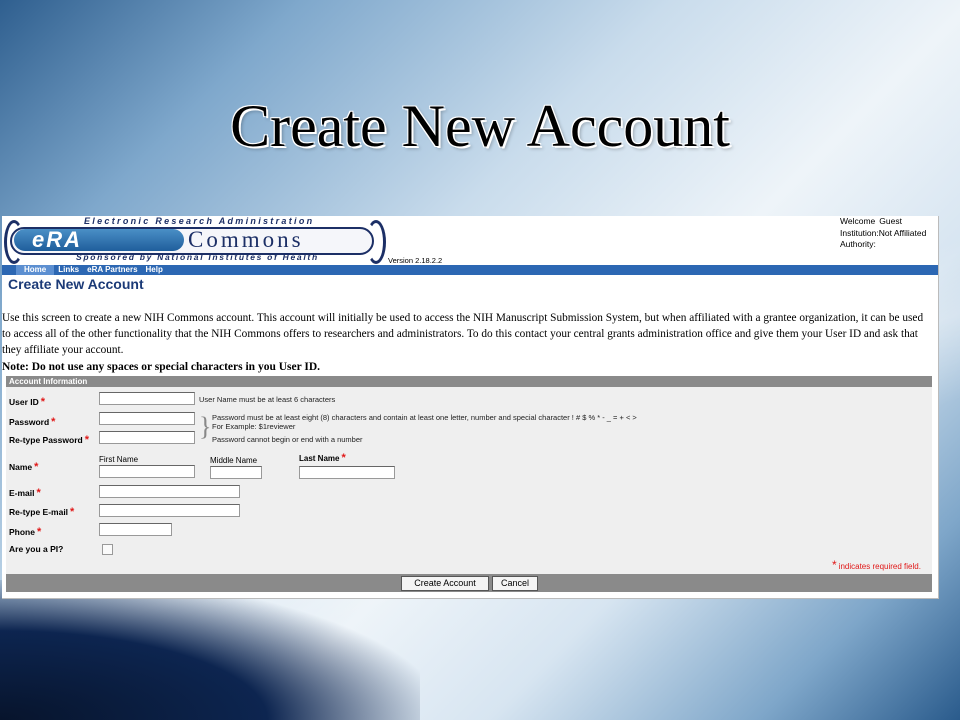  Describe the element at coordinates (99, 240) in the screenshot. I see `logo-era-text: eRA` at that location.